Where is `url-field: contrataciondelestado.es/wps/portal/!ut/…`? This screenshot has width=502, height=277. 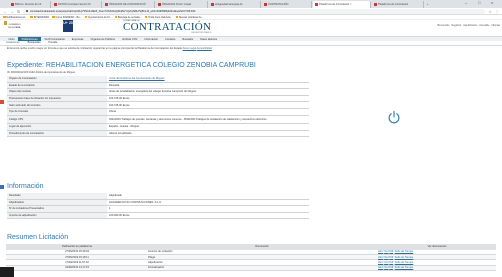 url-field: contrataciondelestado.es/wps/portal/!ut/… is located at coordinates (254, 11).